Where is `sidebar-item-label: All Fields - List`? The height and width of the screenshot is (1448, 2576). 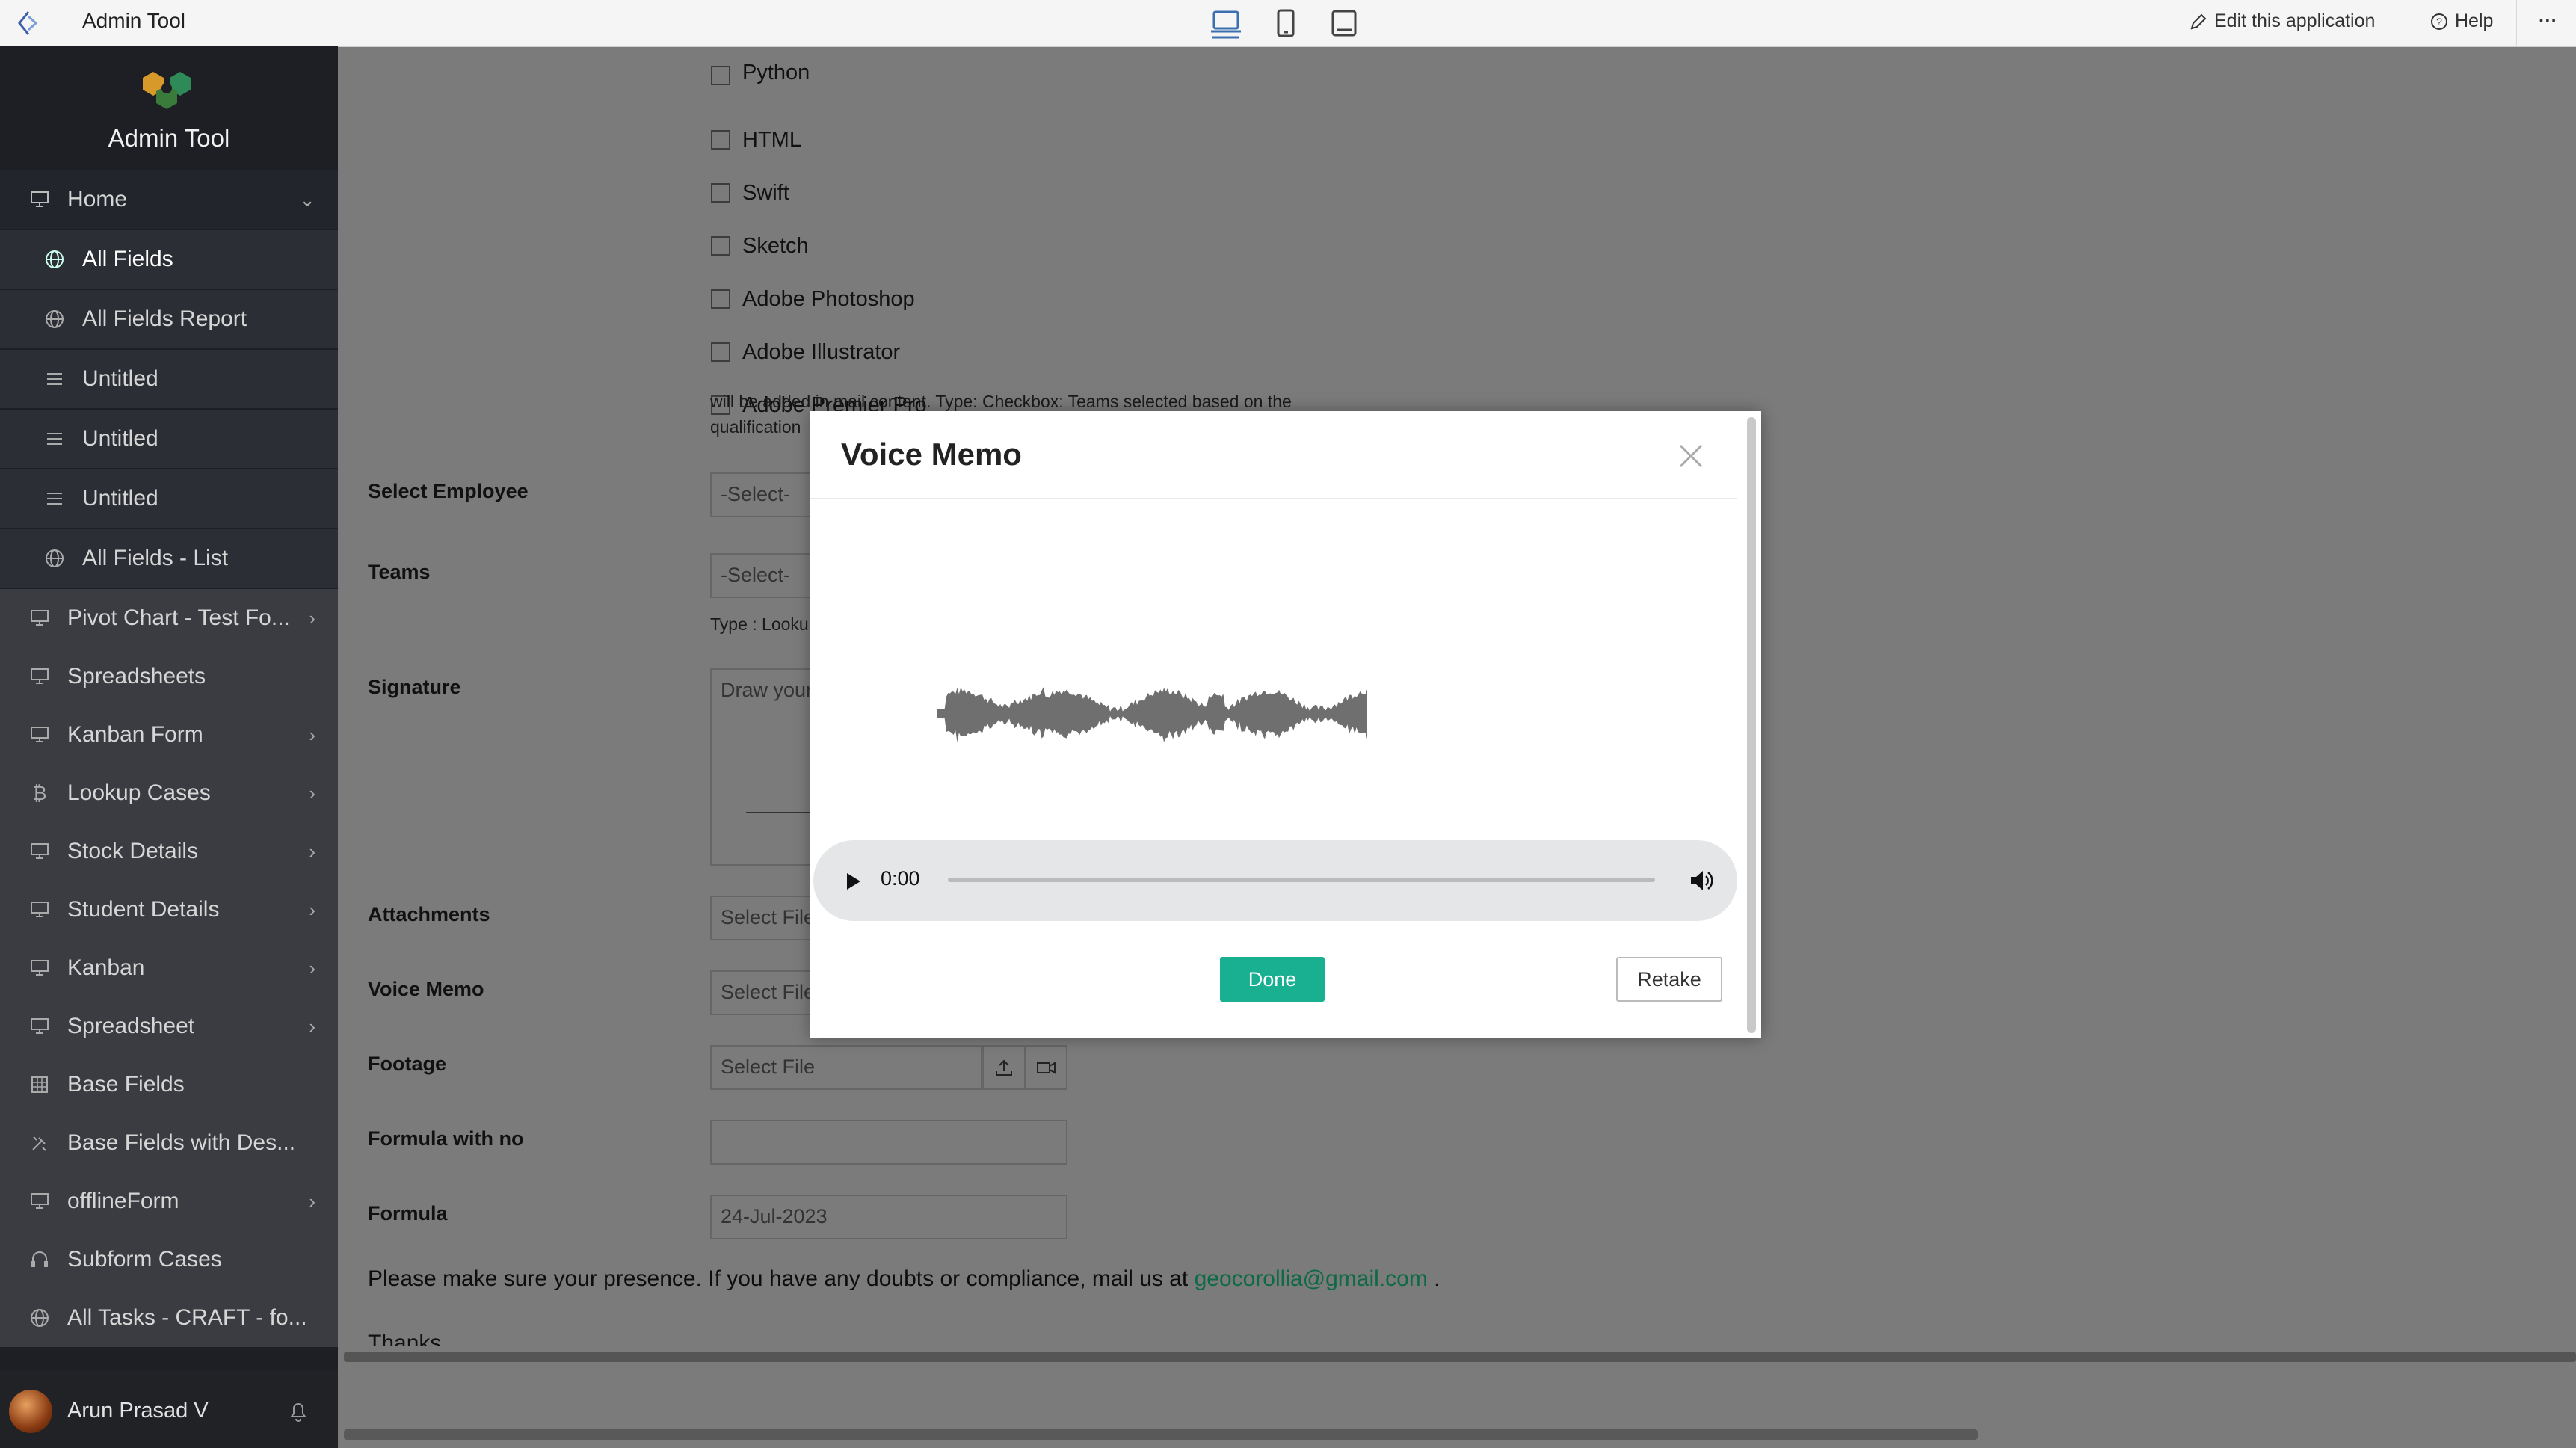 sidebar-item-label: All Fields - List is located at coordinates (155, 558).